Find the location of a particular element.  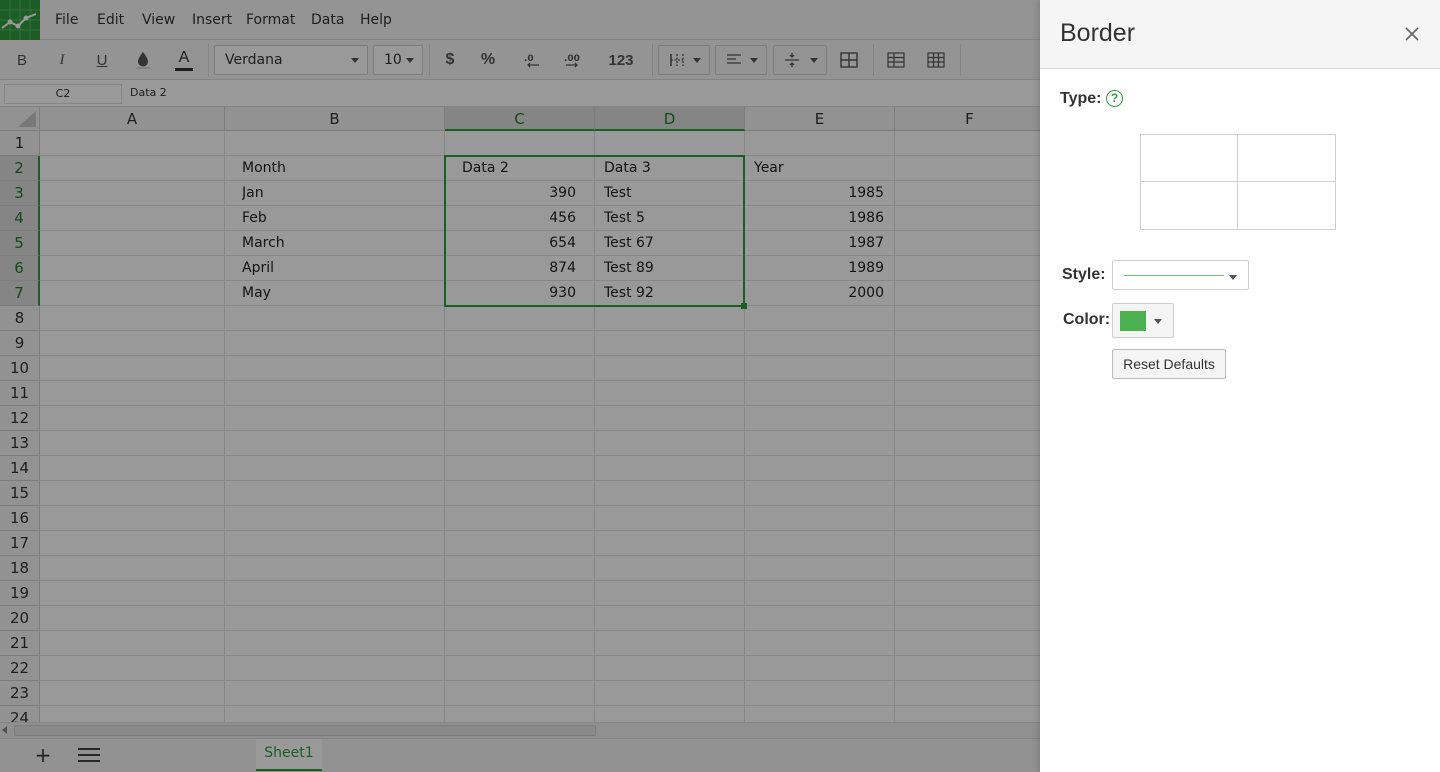

border-type-inner-horizontal is located at coordinates (1238, 181).